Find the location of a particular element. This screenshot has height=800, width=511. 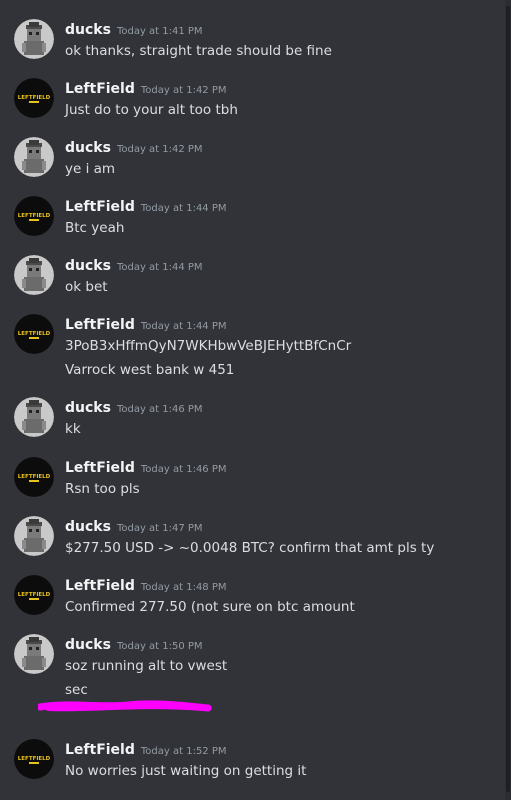

message-group: ducks Today at 1:42 PM ye i am is located at coordinates (250, 161).